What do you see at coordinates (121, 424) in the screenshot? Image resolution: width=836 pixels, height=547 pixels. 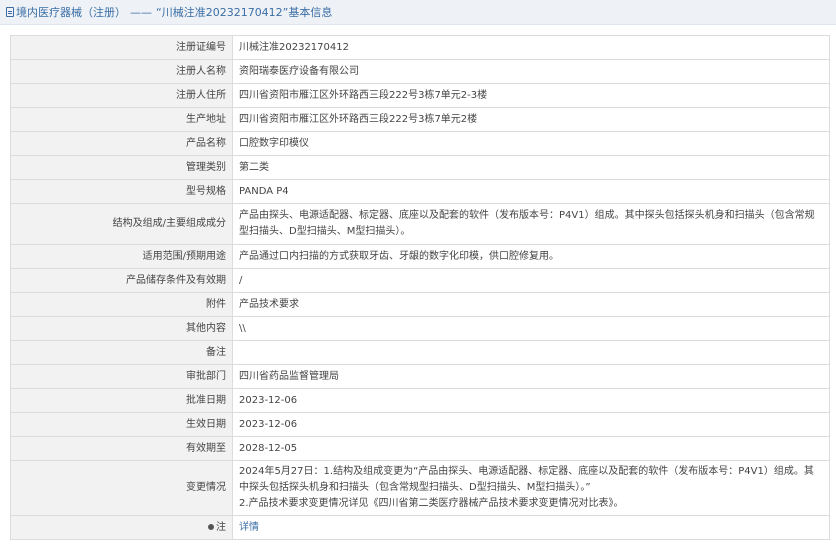 I see `row-label: 生效日期` at bounding box center [121, 424].